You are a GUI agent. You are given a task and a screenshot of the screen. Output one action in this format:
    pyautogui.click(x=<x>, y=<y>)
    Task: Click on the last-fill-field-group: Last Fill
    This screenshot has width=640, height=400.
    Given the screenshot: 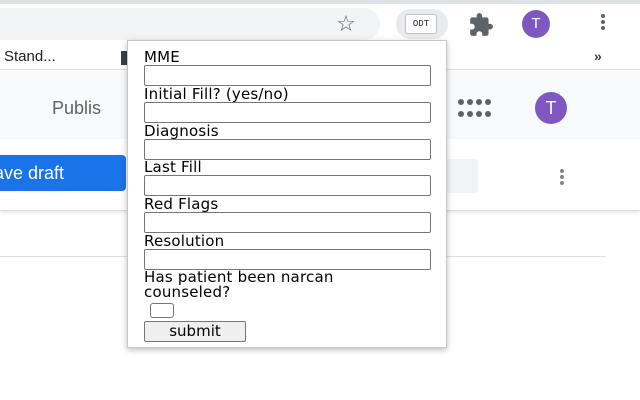 What is the action you would take?
    pyautogui.click(x=295, y=177)
    